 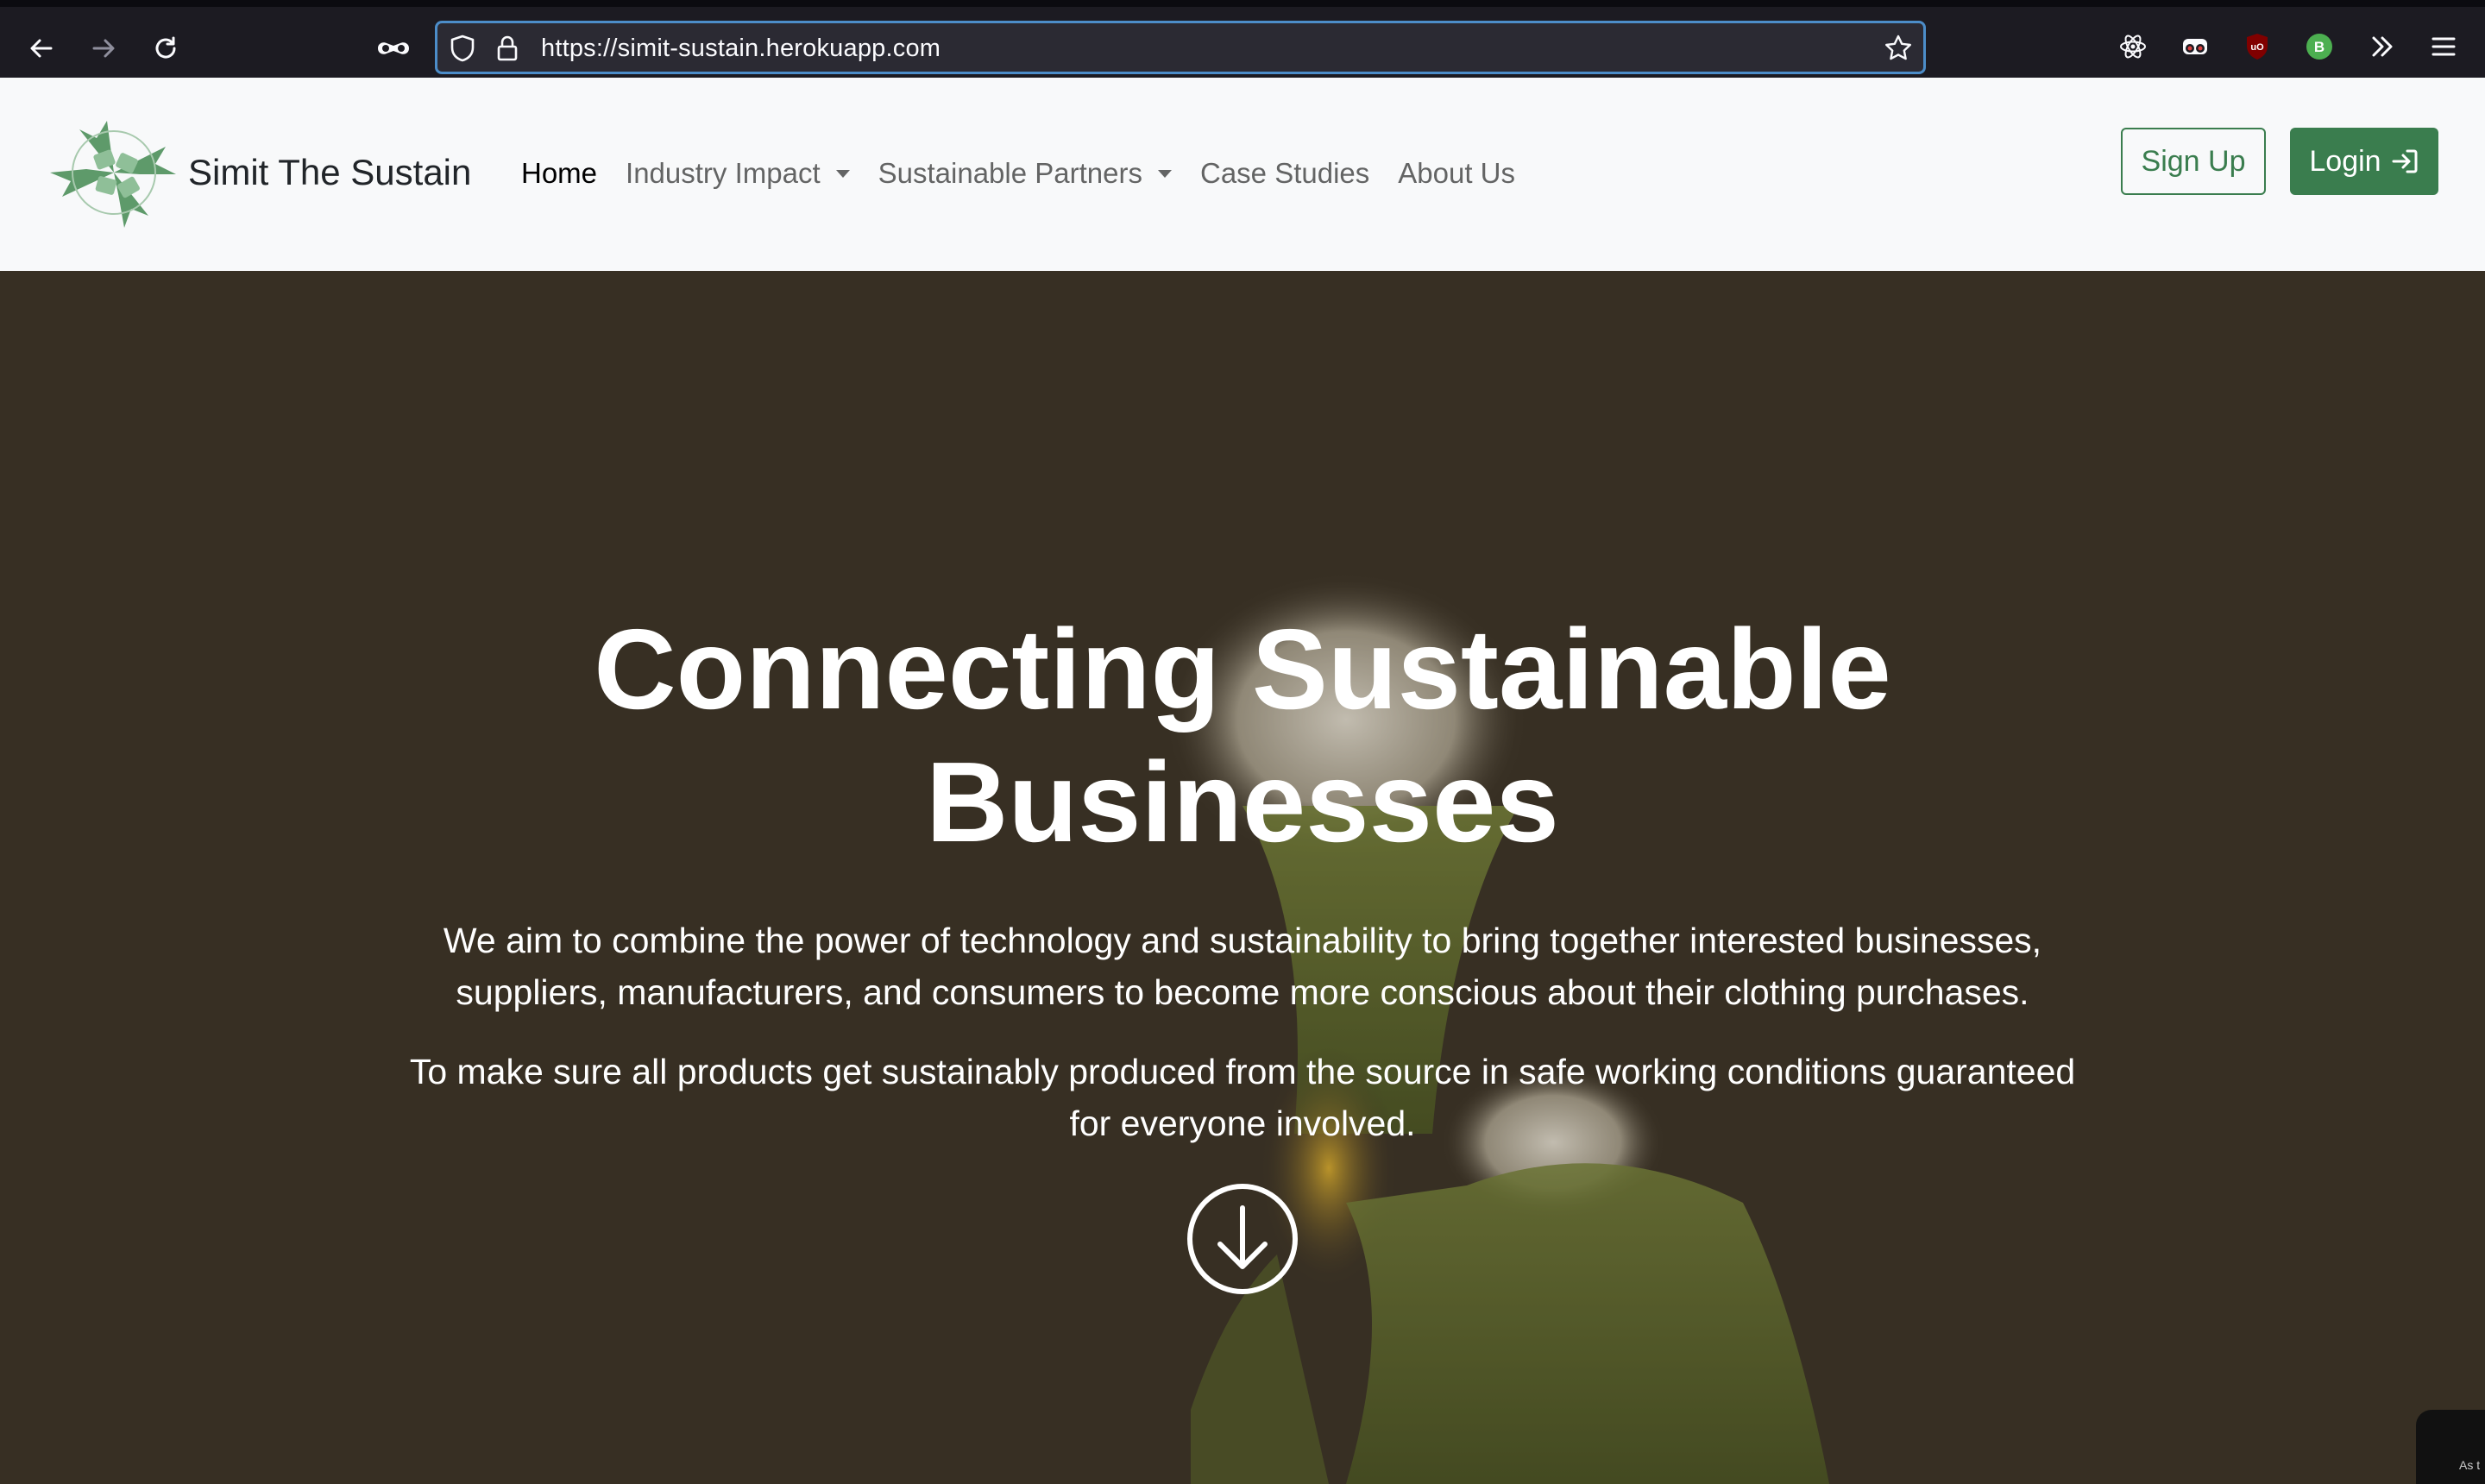 I want to click on double-chevron-right-icon, so click(x=2382, y=47).